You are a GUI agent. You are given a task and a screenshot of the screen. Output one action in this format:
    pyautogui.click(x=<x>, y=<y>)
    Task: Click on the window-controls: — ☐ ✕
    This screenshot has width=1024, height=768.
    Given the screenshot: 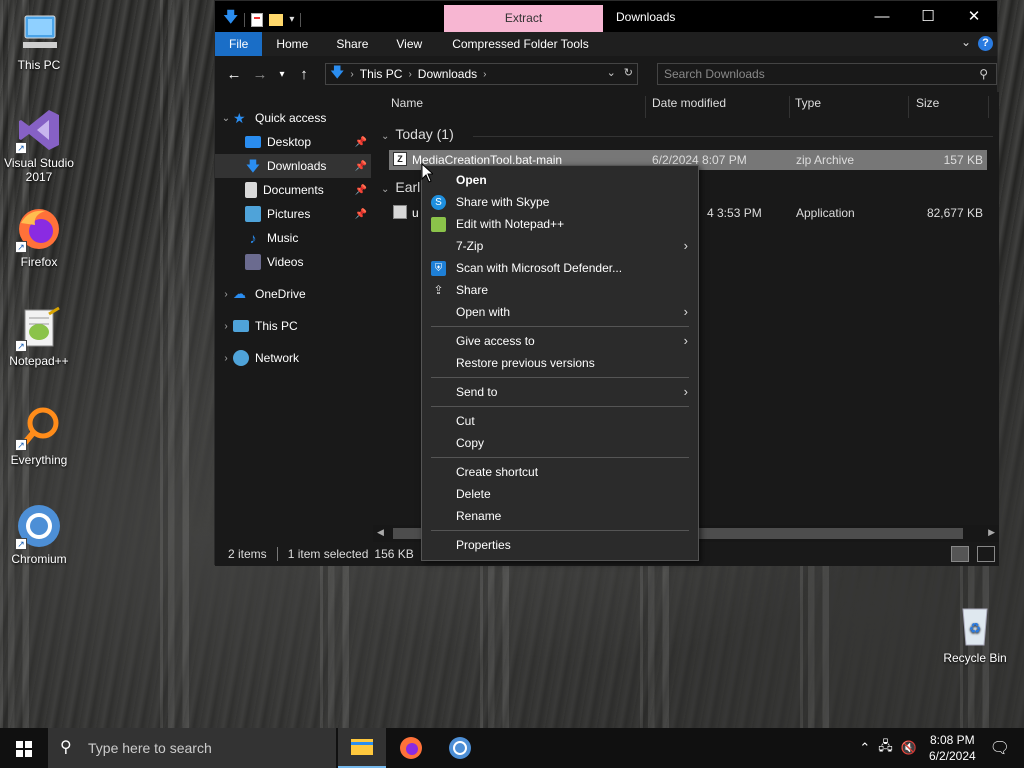 What is the action you would take?
    pyautogui.click(x=928, y=16)
    